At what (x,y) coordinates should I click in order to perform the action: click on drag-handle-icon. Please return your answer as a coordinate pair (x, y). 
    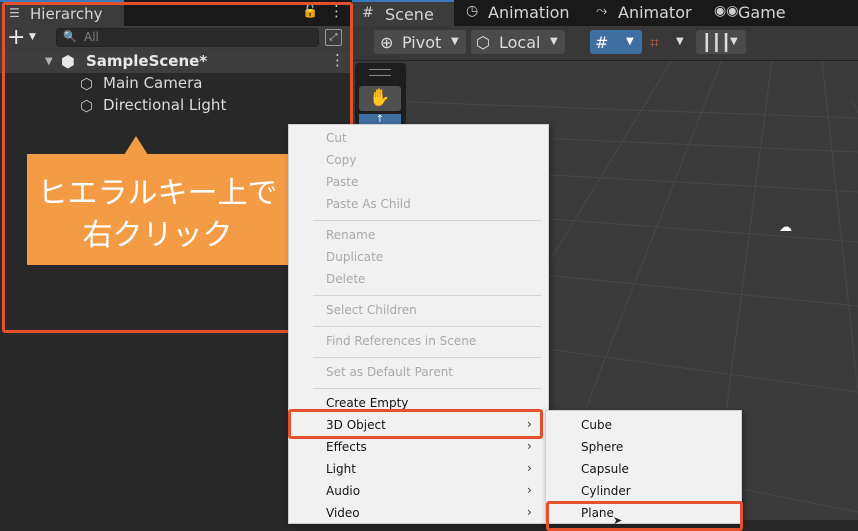
    Looking at the image, I should click on (380, 72).